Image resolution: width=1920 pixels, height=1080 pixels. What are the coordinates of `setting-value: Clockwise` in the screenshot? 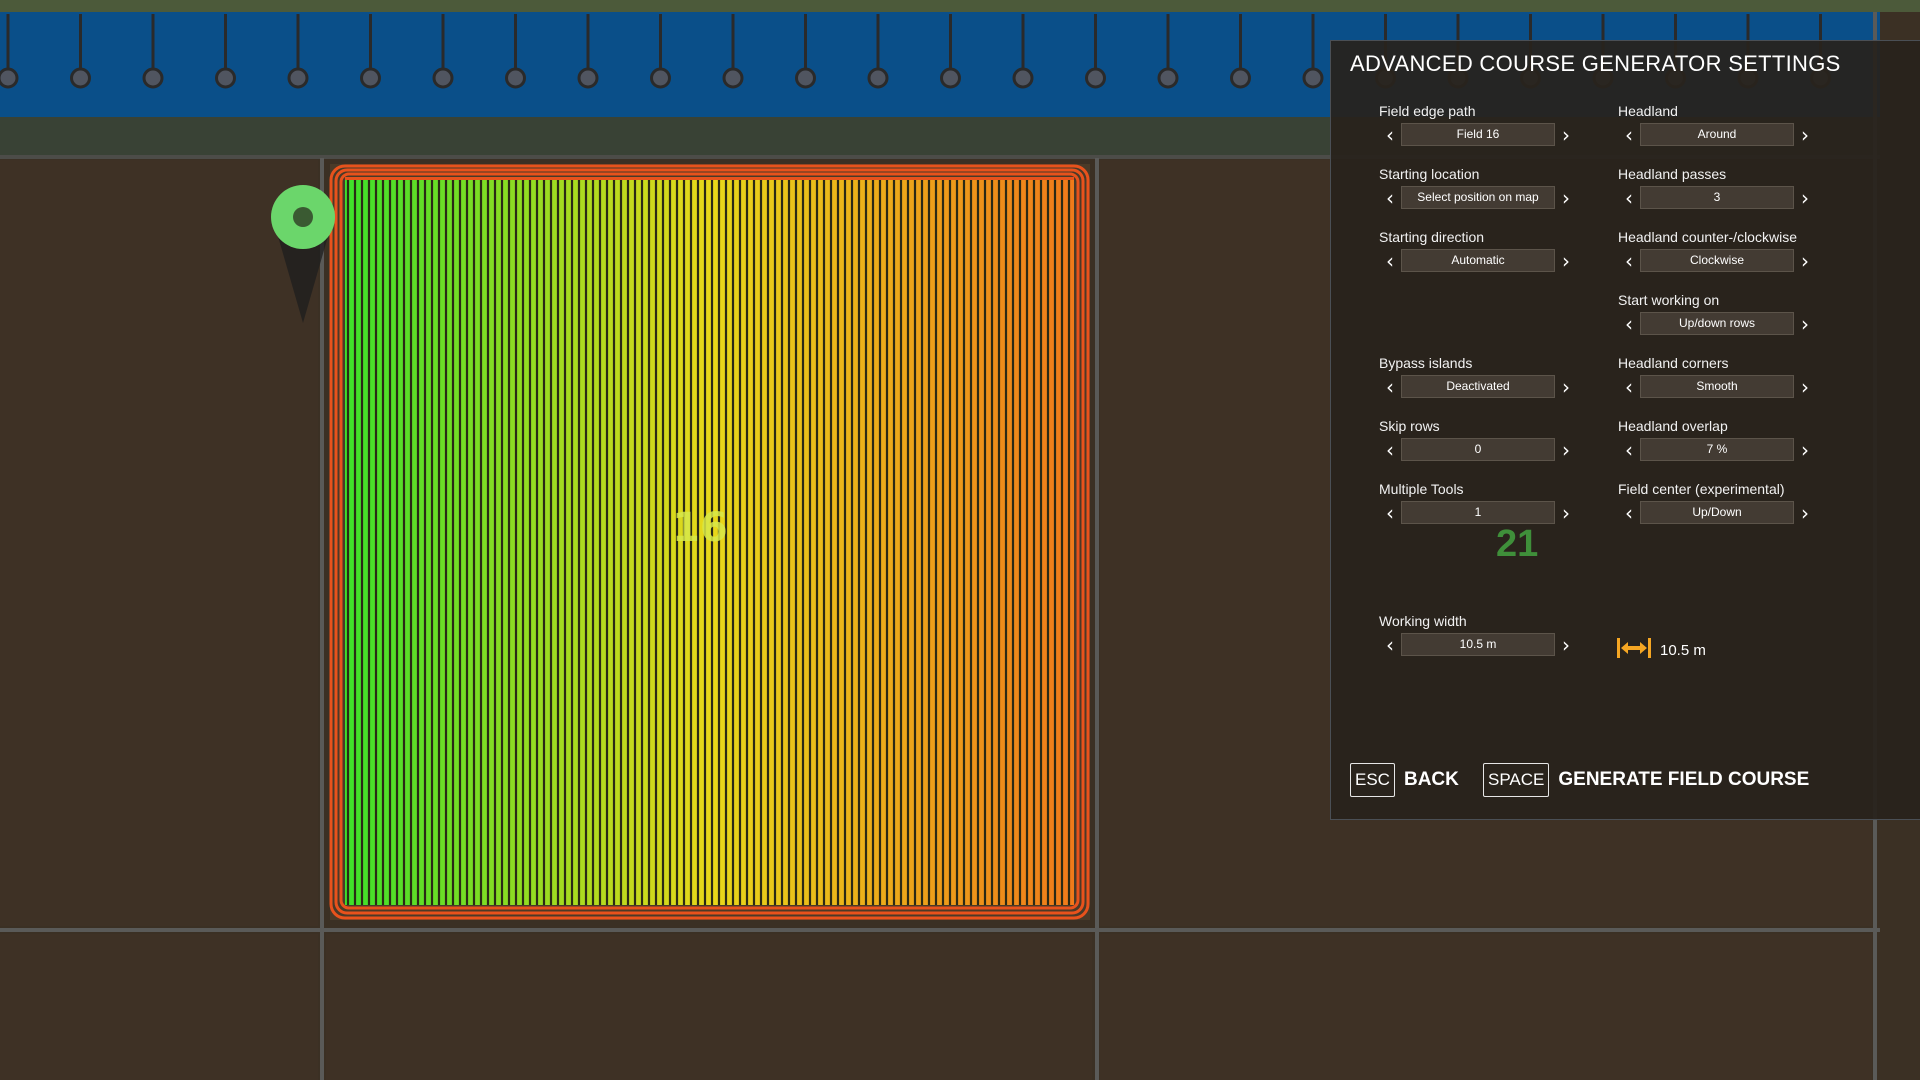 It's located at (1717, 260).